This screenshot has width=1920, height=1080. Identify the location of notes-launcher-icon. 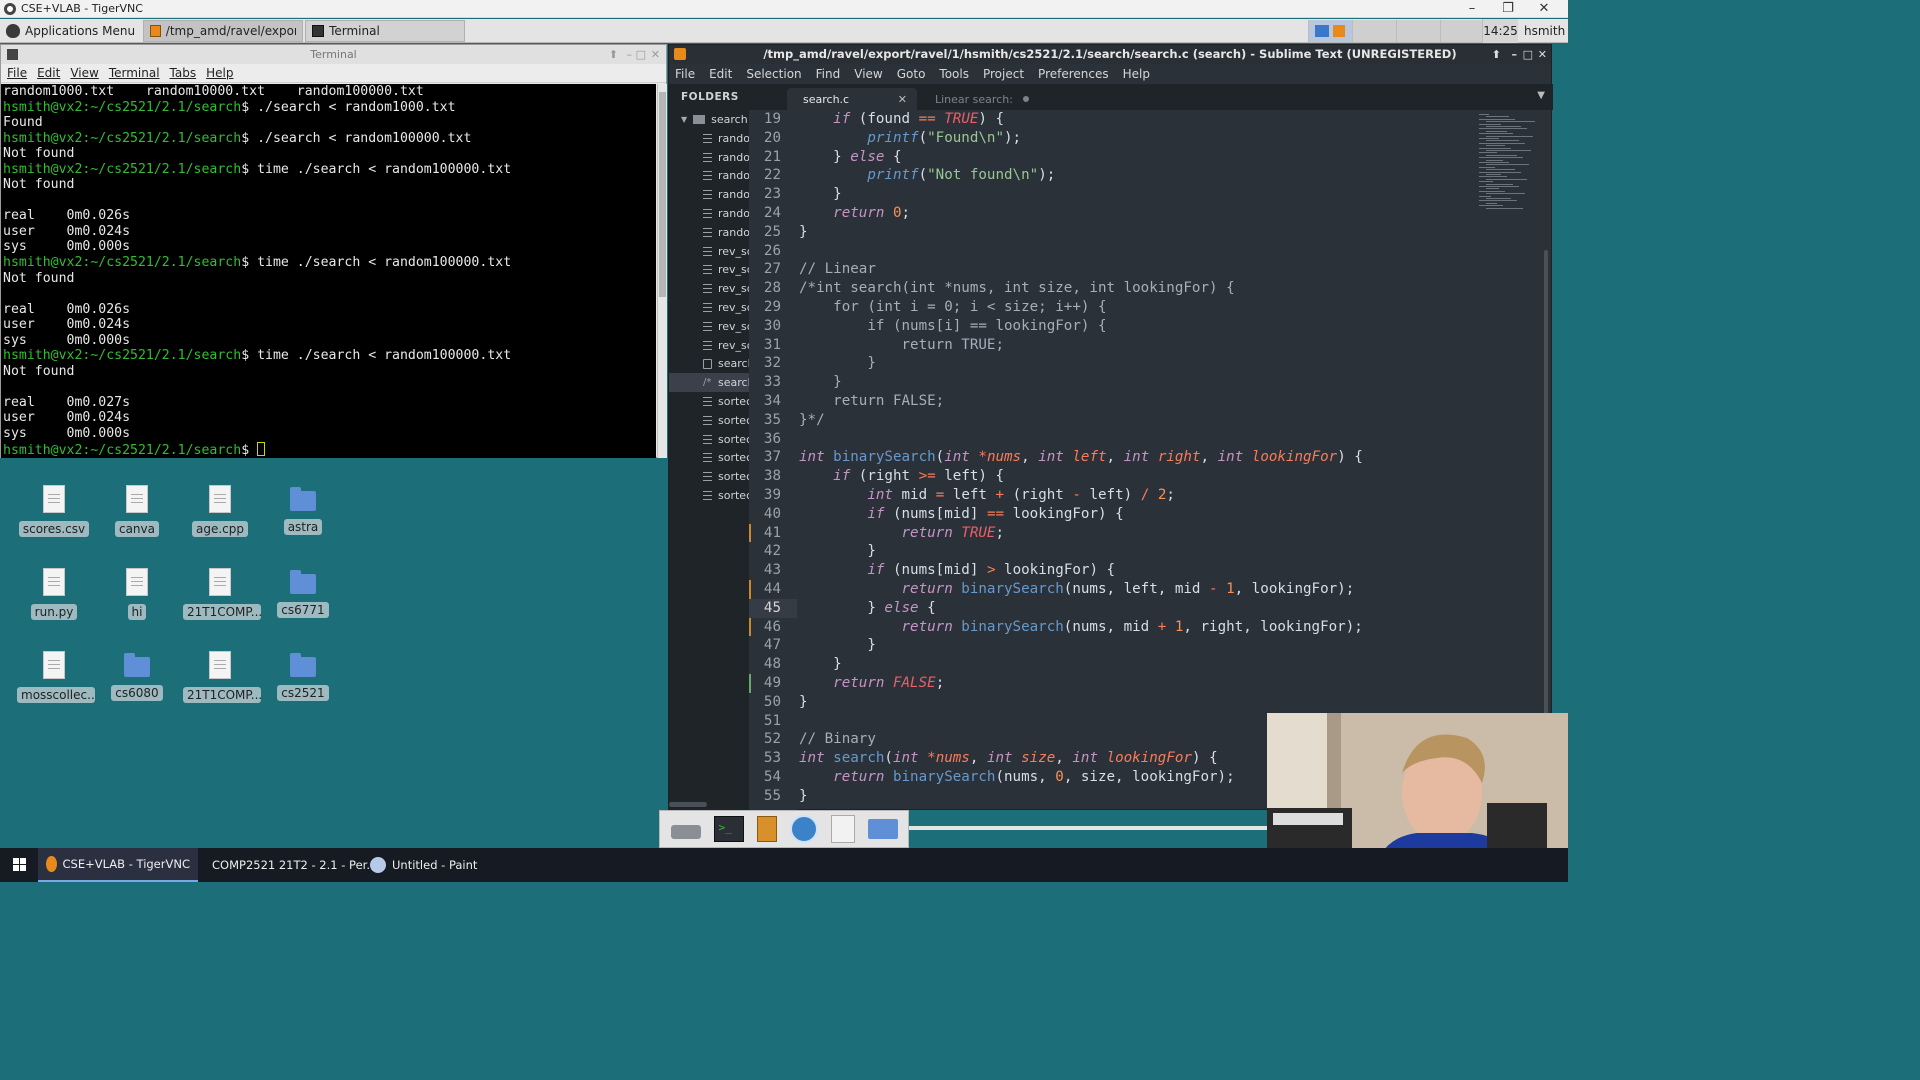
(766, 829).